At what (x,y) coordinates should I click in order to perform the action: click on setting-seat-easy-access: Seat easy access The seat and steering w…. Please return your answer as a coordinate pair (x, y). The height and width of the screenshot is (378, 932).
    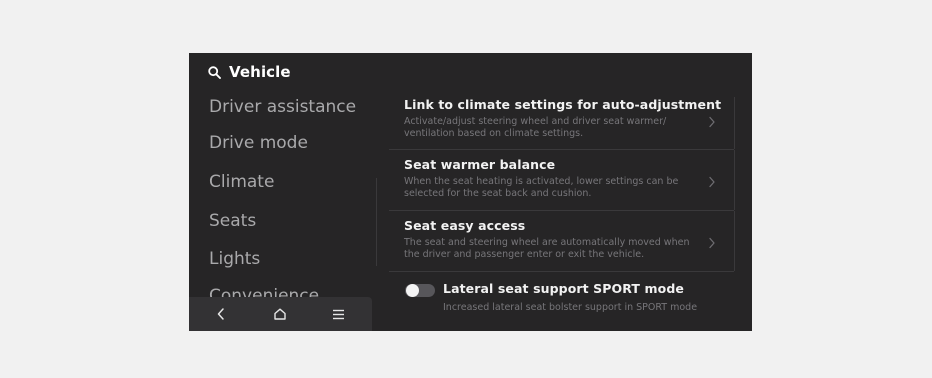
    Looking at the image, I should click on (561, 241).